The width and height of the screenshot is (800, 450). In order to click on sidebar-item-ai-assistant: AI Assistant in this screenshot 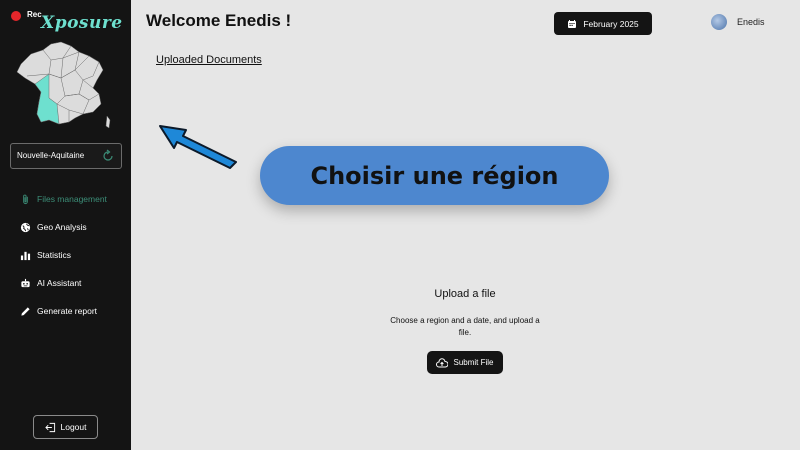, I will do `click(65, 283)`.